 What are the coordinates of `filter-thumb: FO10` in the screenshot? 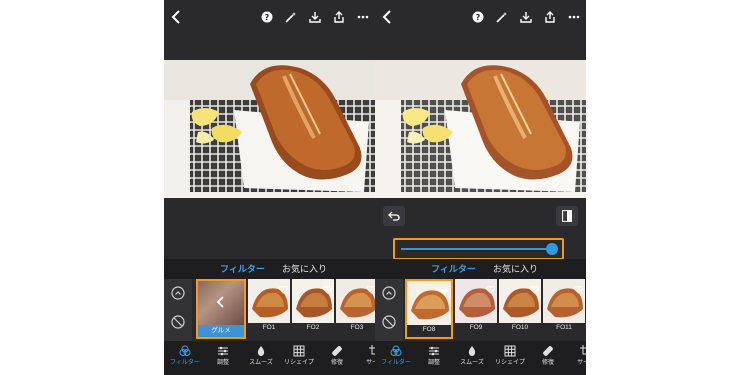 It's located at (520, 309).